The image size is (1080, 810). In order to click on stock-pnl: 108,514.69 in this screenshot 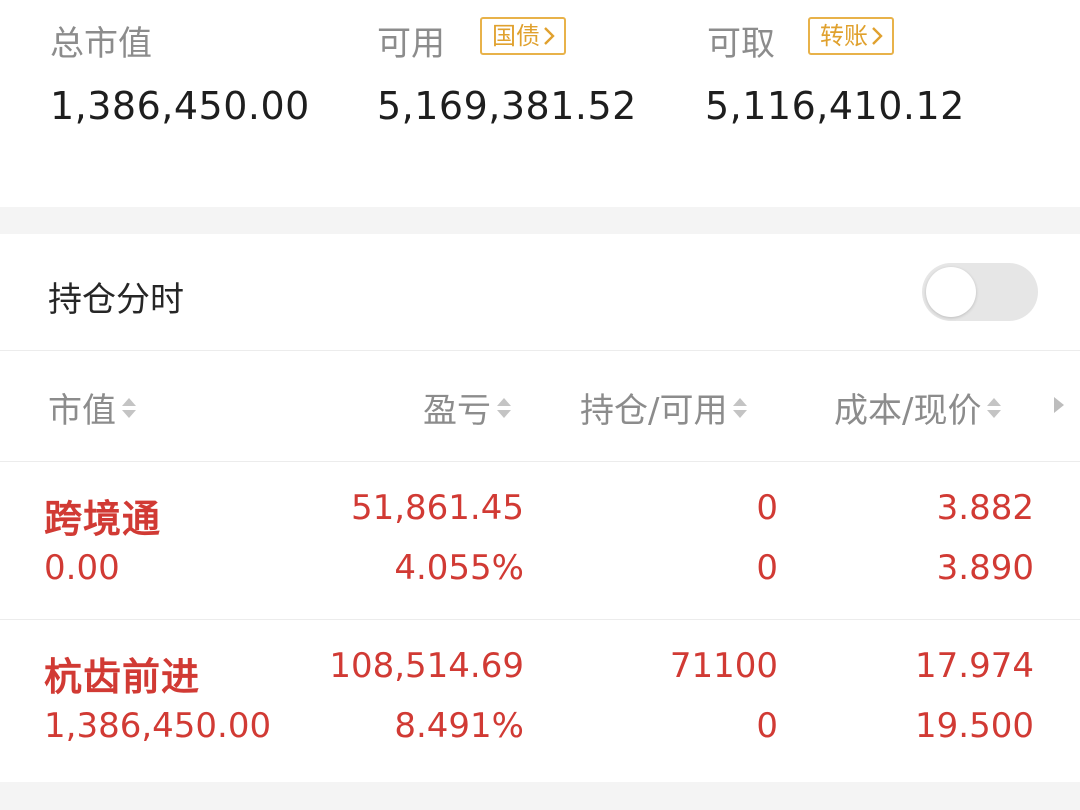, I will do `click(426, 666)`.